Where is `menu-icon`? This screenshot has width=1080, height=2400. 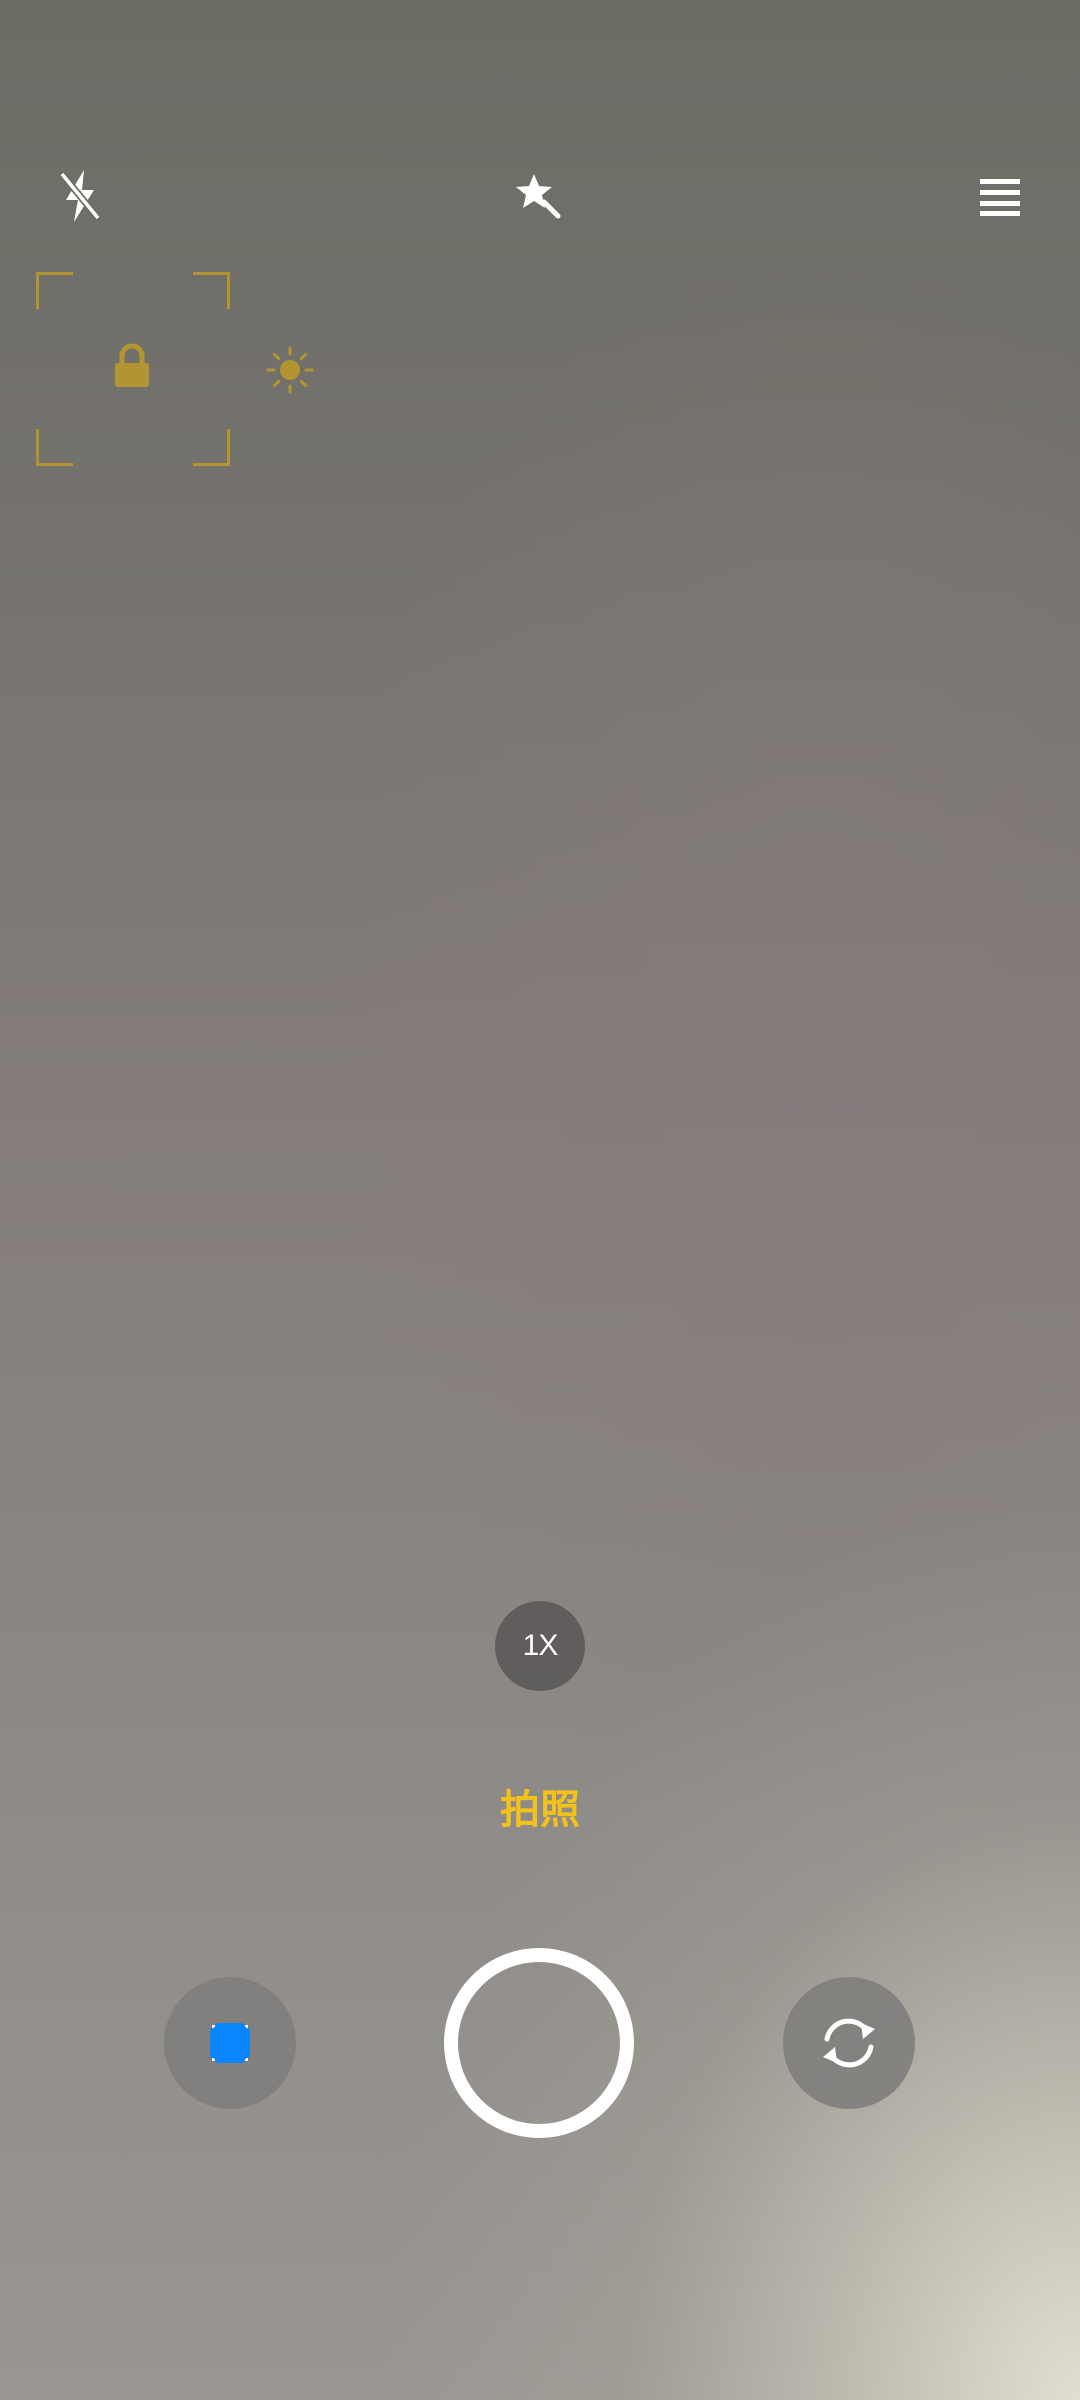 menu-icon is located at coordinates (1000, 197).